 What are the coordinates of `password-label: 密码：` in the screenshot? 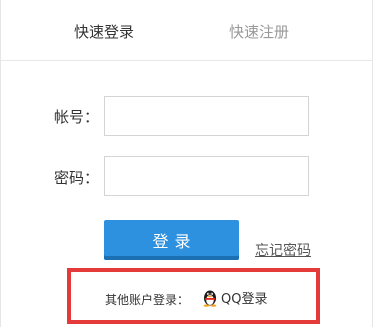 It's located at (77, 178).